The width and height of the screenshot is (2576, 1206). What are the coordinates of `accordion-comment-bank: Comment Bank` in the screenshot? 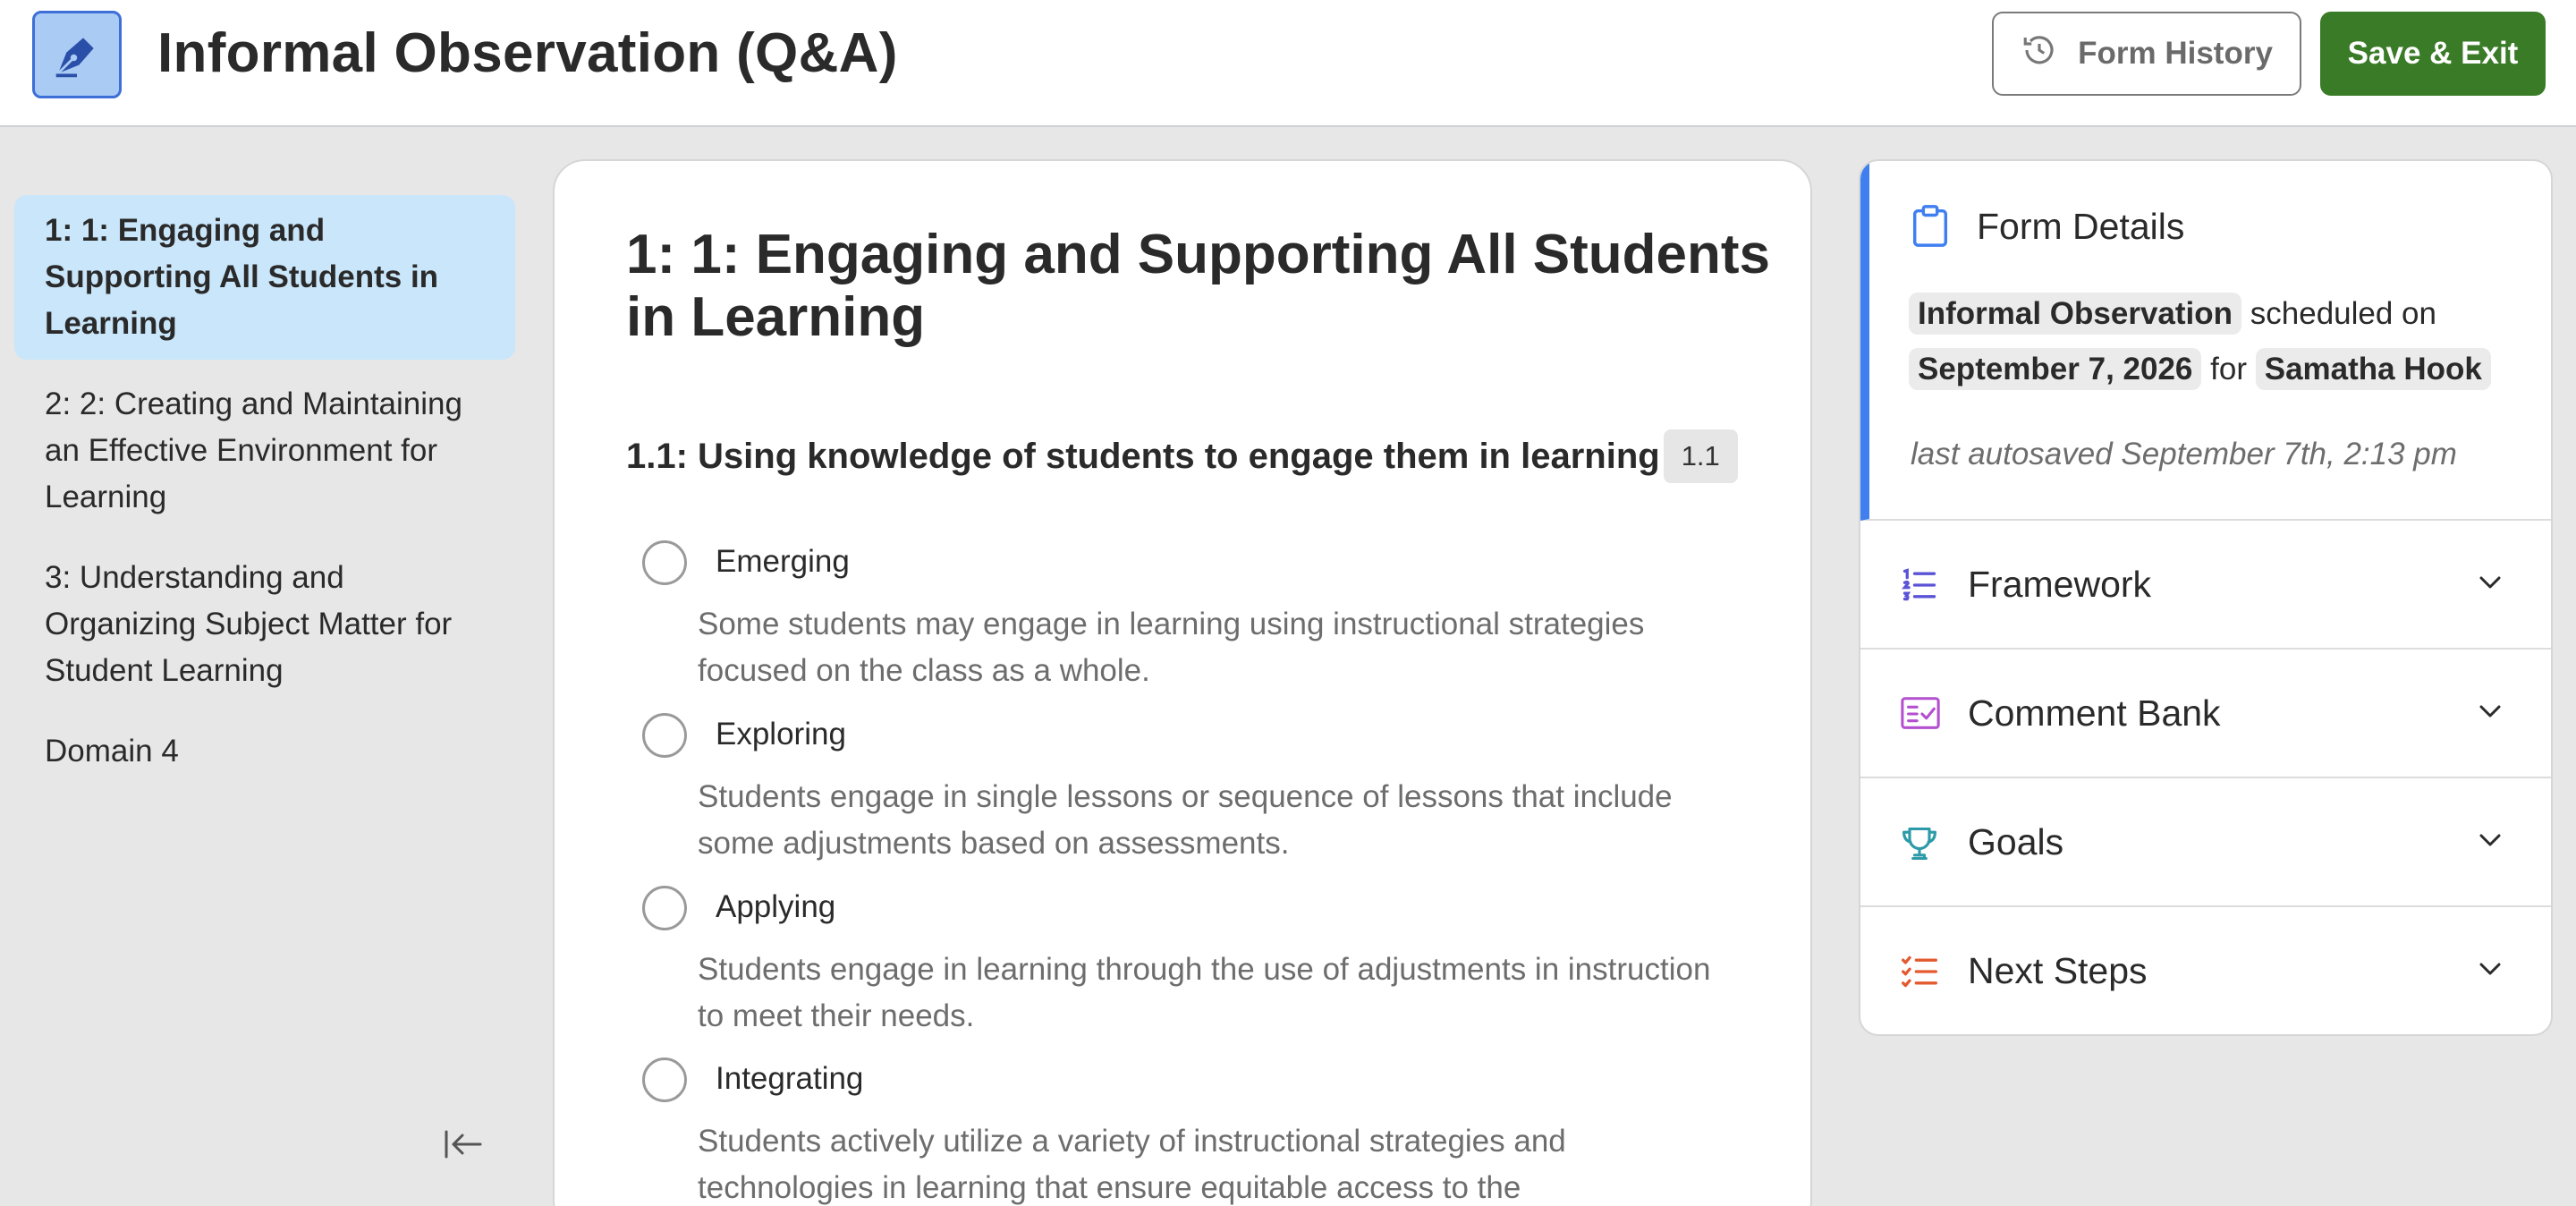 It's located at (2205, 714).